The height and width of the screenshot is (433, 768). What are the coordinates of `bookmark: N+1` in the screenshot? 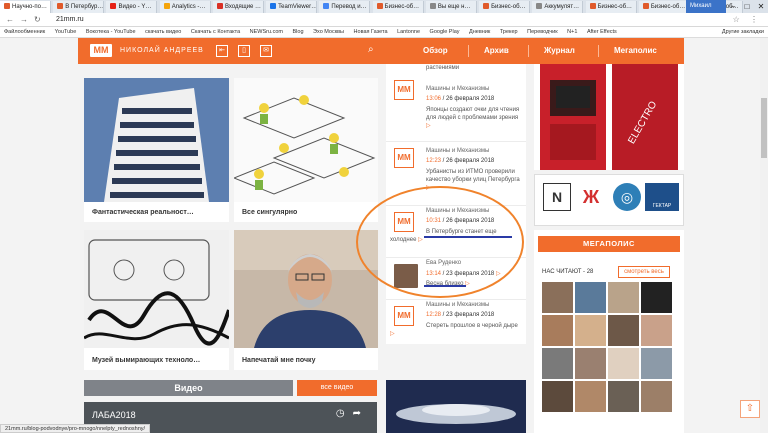 It's located at (572, 31).